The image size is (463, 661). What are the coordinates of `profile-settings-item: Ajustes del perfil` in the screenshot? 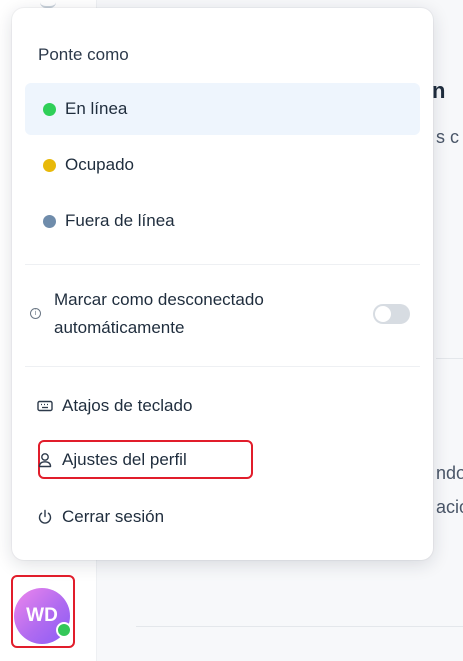 It's located at (111, 460).